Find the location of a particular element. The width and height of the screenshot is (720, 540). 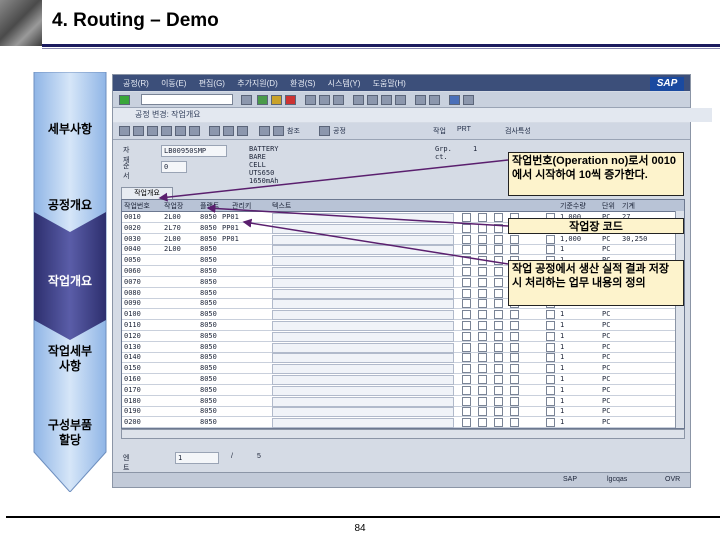

footer-rule is located at coordinates (363, 517).